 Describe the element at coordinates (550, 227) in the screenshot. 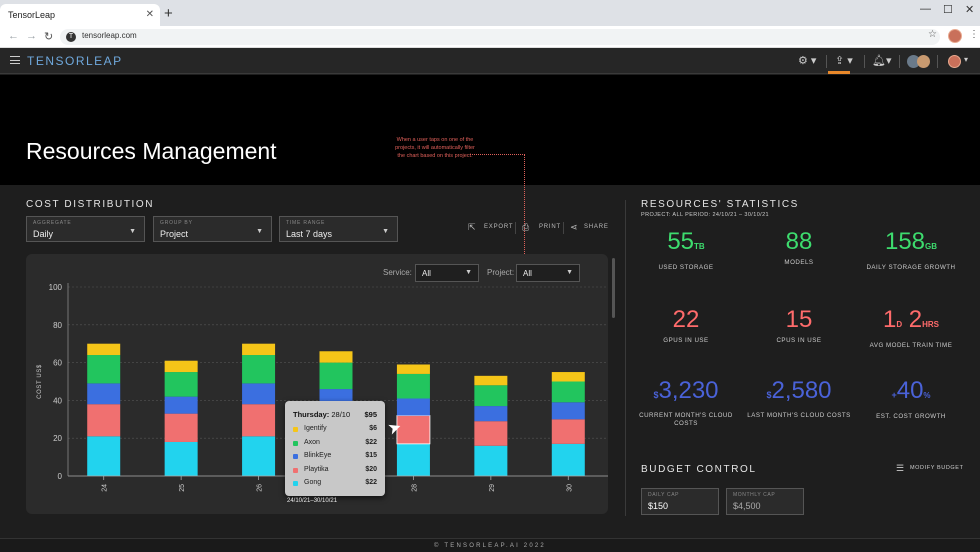

I see `print-button: PRINT` at that location.